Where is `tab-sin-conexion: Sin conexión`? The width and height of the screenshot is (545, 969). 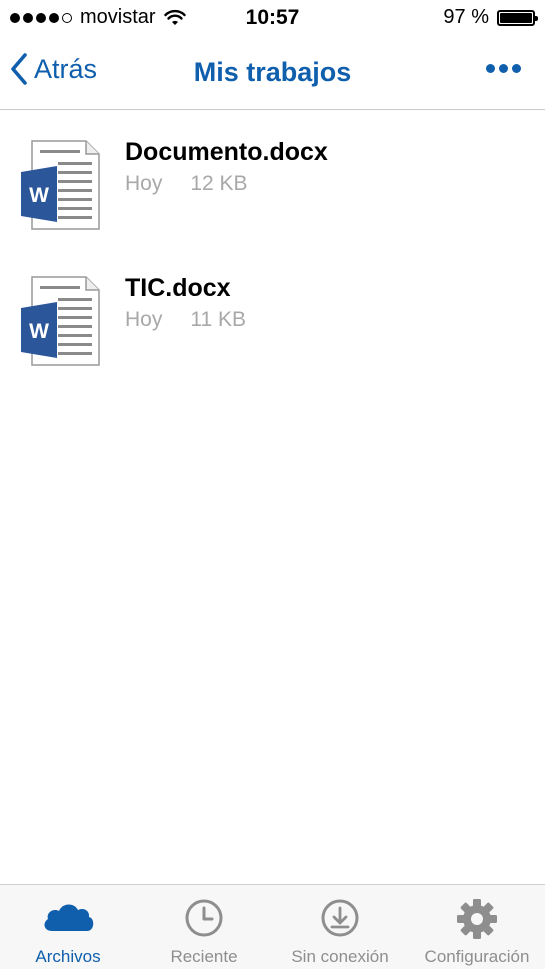 tab-sin-conexion: Sin conexión is located at coordinates (340, 927).